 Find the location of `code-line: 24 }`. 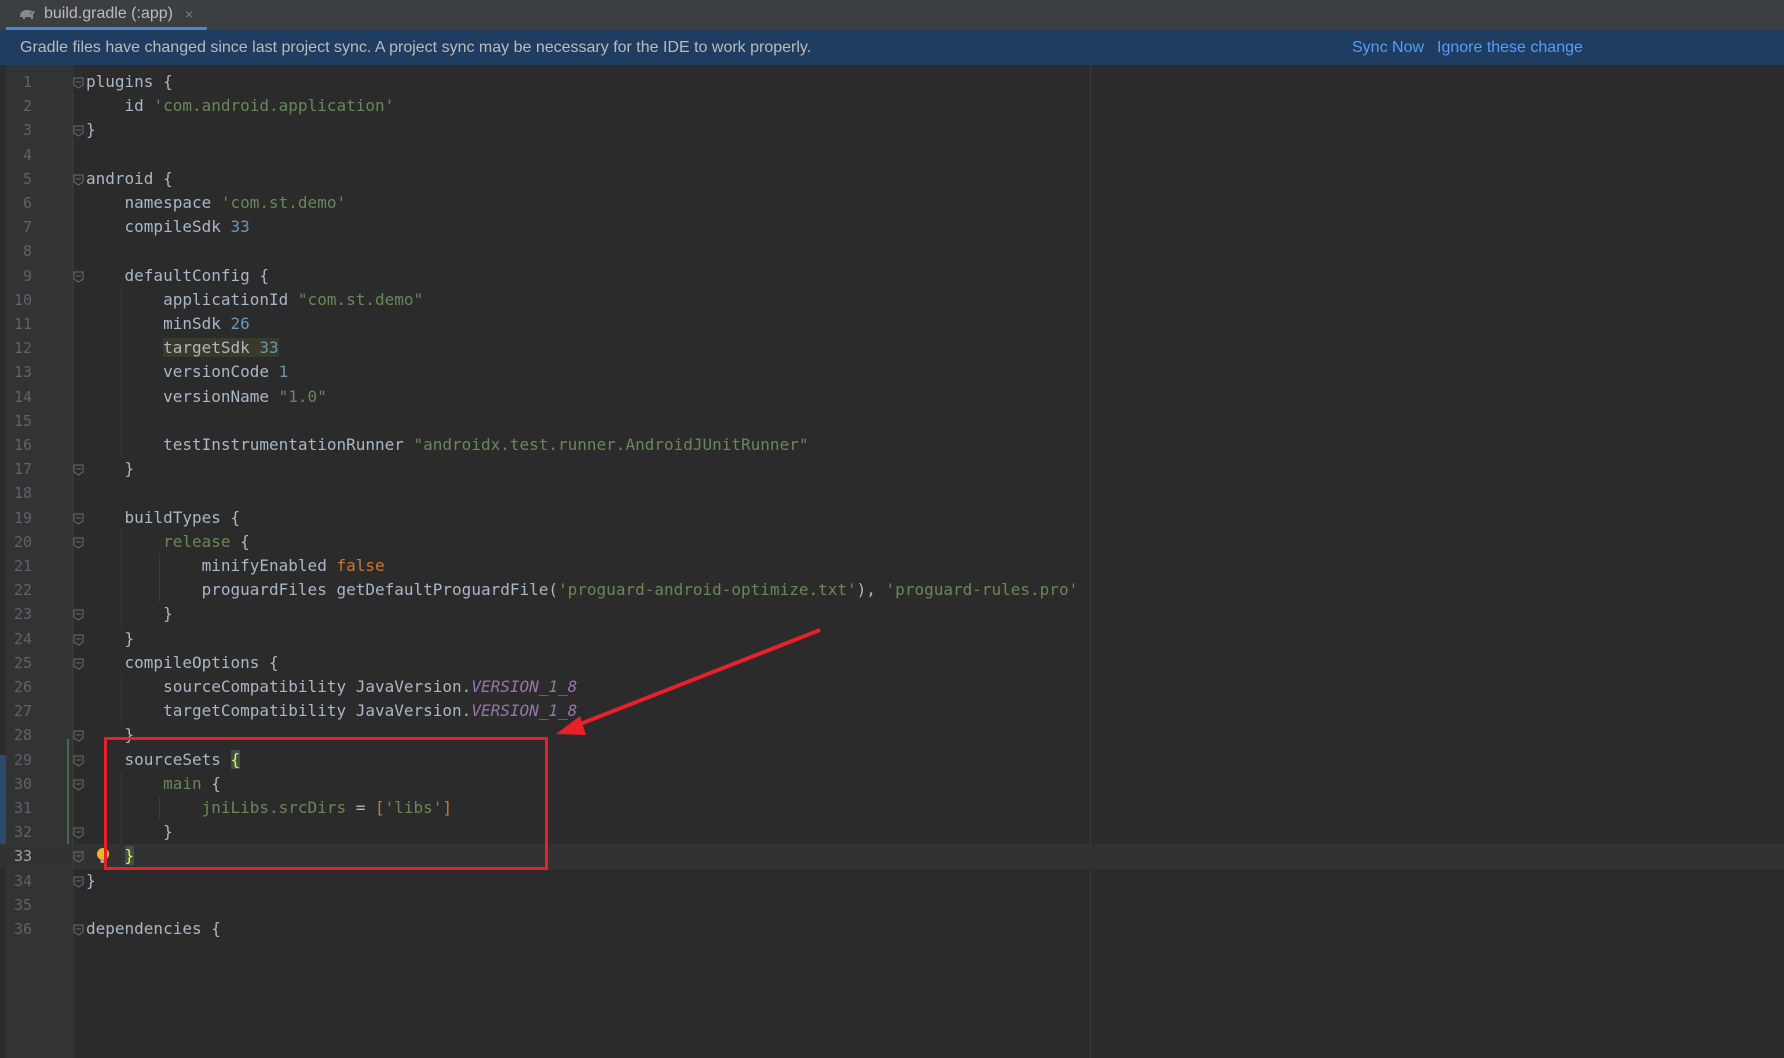

code-line: 24 } is located at coordinates (892, 639).